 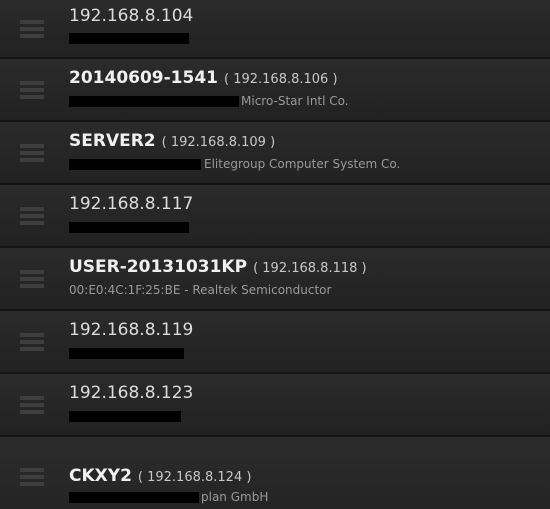 I want to click on device-detail: plan GmbH, so click(x=235, y=497).